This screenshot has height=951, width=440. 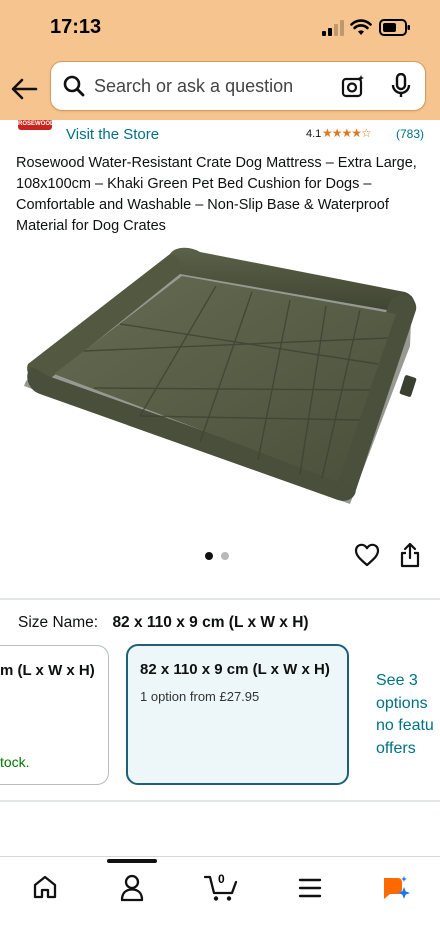 What do you see at coordinates (402, 703) in the screenshot?
I see `see-options-line: options` at bounding box center [402, 703].